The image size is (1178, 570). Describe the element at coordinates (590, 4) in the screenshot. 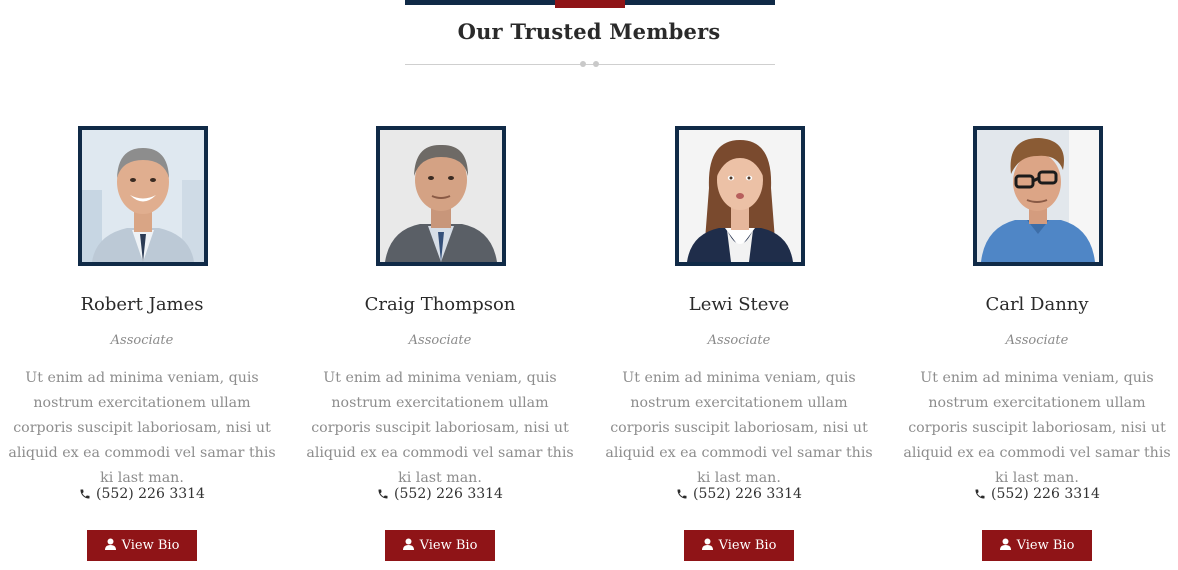

I see `header-accent-bar` at that location.